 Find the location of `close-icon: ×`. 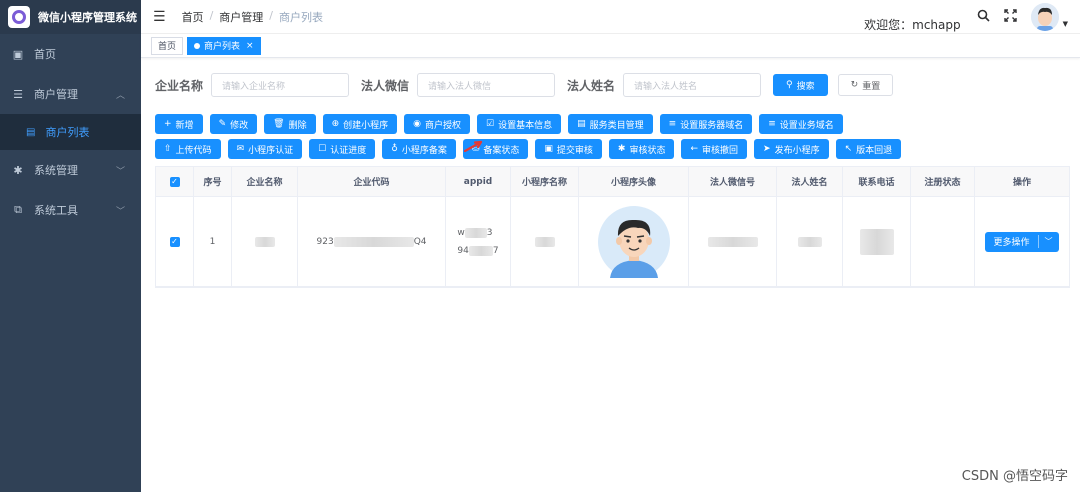

close-icon: × is located at coordinates (250, 46).